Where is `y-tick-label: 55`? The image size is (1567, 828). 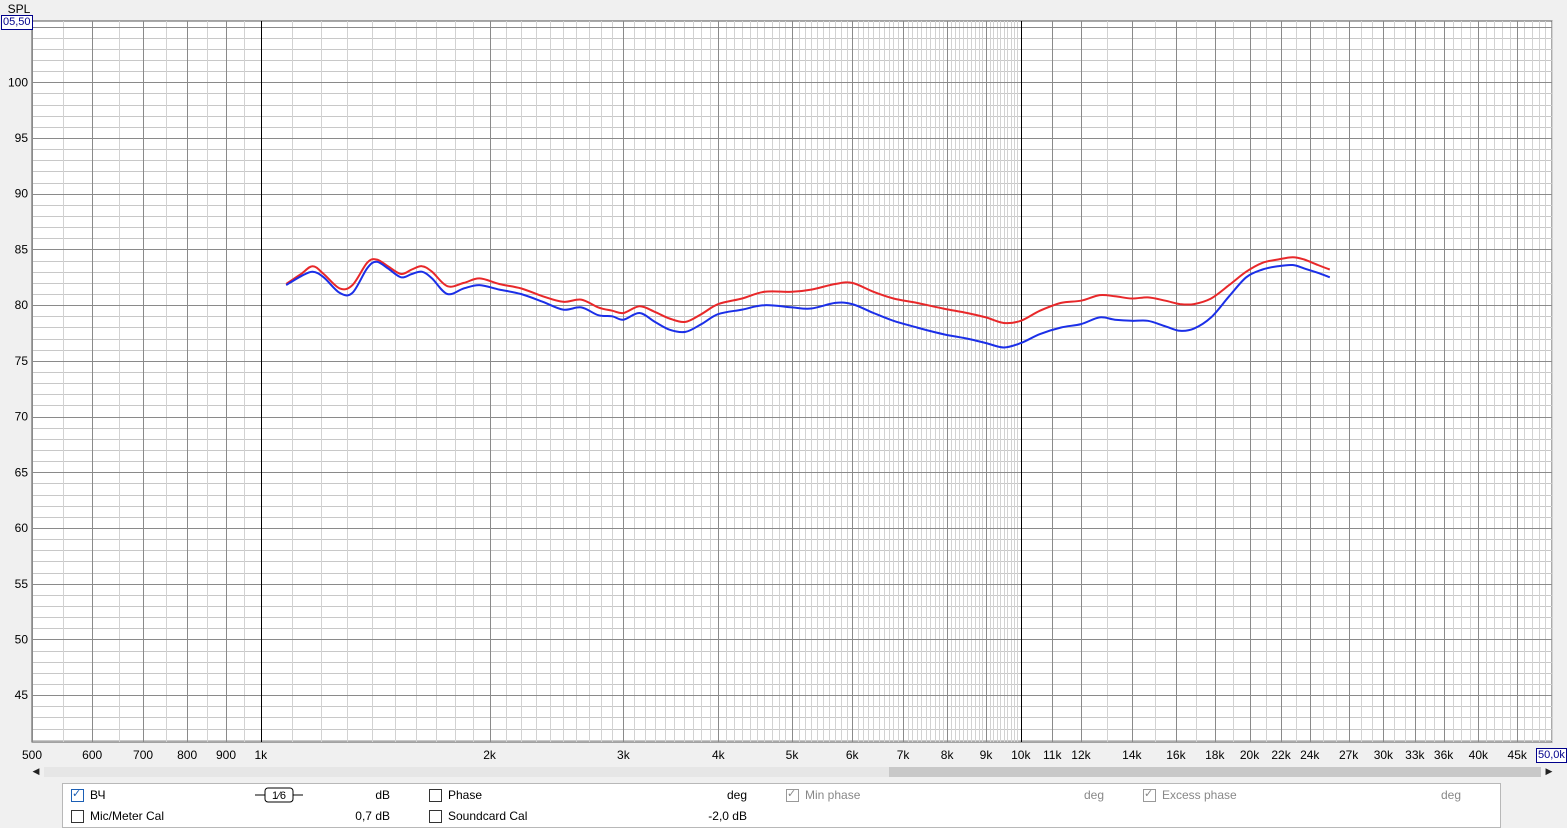 y-tick-label: 55 is located at coordinates (22, 584).